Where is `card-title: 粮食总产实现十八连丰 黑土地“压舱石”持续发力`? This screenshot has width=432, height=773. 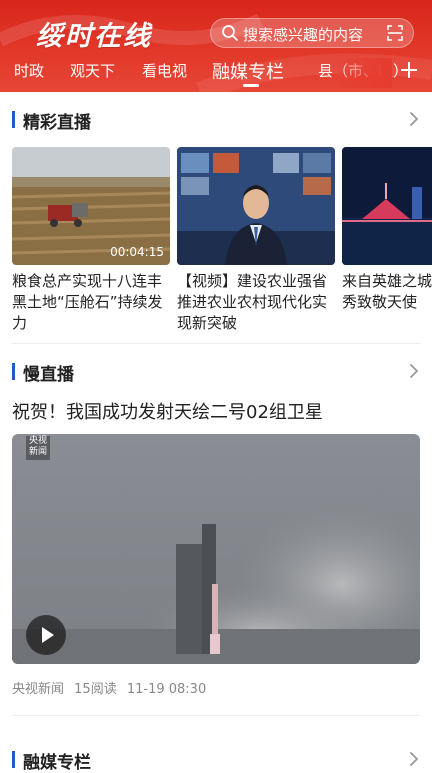
card-title: 粮食总产实现十八连丰 黑土地“压舱石”持续发力 is located at coordinates (87, 302).